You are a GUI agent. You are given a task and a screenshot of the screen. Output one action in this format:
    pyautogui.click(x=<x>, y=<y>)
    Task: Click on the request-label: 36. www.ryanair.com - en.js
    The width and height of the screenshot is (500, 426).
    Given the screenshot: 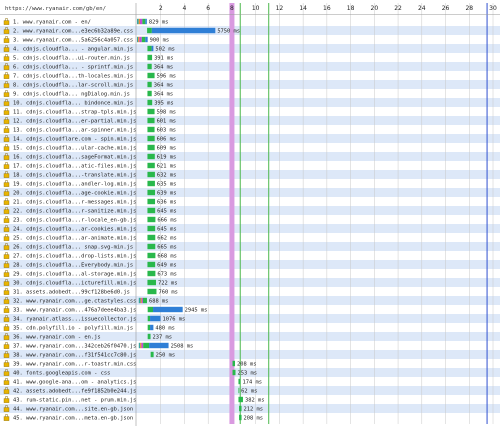 What is the action you would take?
    pyautogui.click(x=57, y=338)
    